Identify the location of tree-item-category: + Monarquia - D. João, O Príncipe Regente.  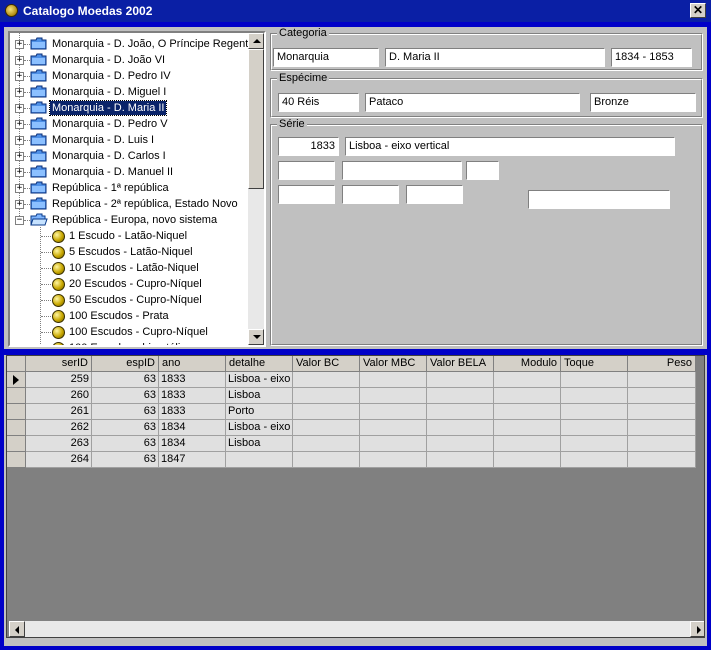
(132, 44).